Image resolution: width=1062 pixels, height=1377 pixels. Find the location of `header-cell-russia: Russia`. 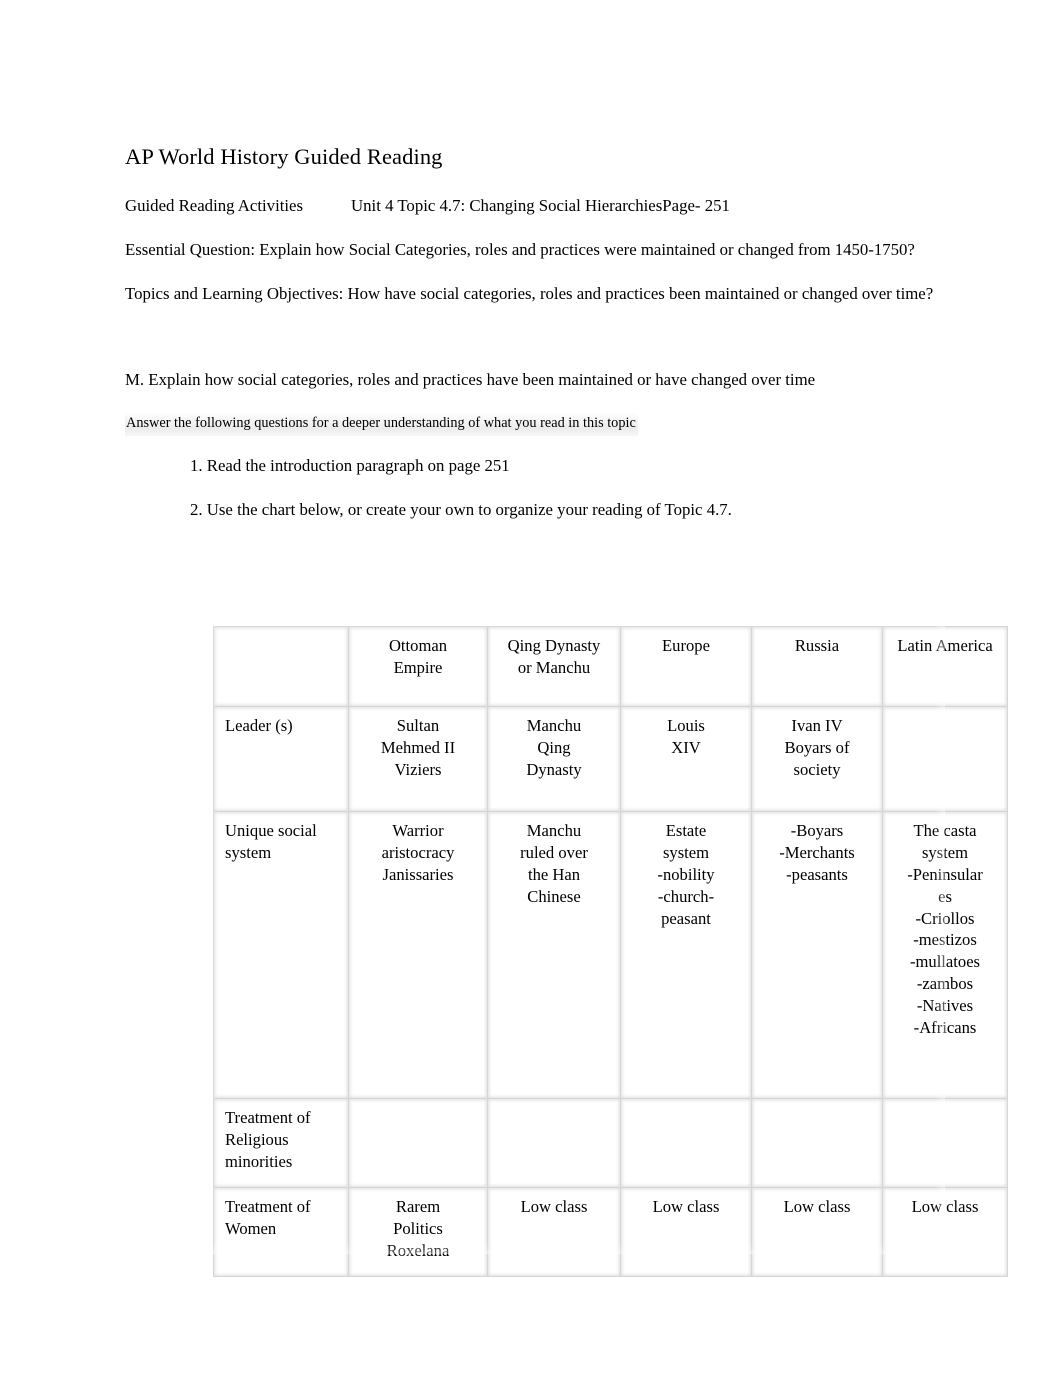

header-cell-russia: Russia is located at coordinates (817, 666).